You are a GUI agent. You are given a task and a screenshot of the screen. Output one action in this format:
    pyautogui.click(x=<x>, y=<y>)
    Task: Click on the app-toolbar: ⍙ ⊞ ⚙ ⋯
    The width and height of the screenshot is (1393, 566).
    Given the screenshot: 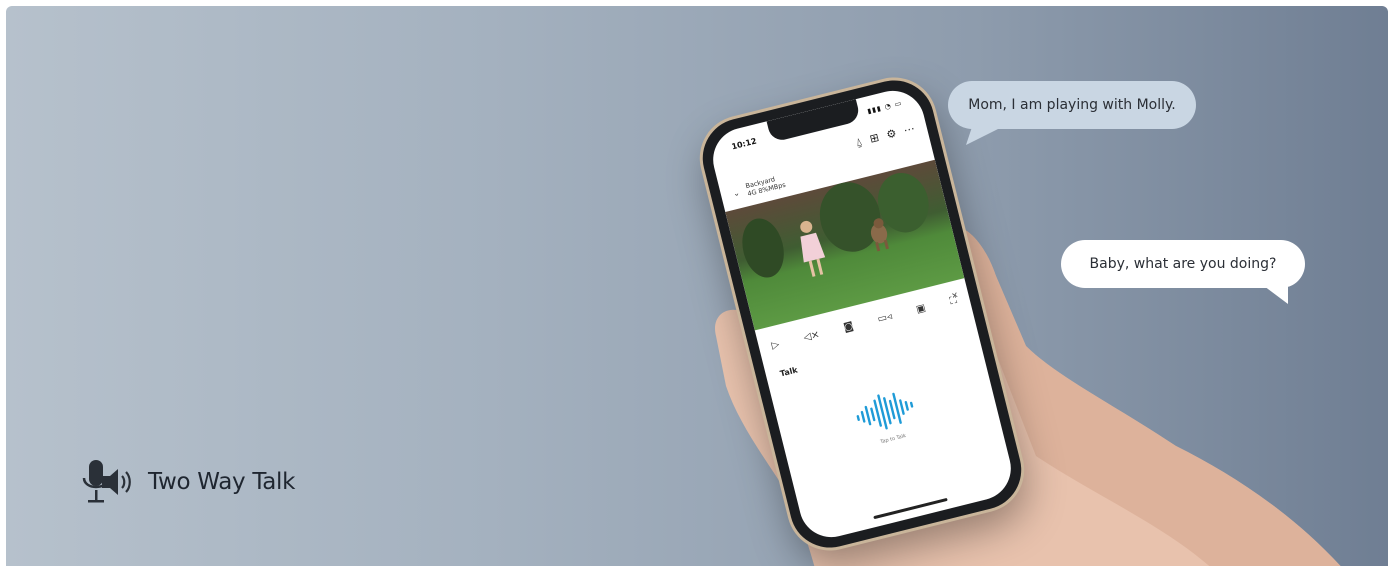 What is the action you would take?
    pyautogui.click(x=885, y=136)
    